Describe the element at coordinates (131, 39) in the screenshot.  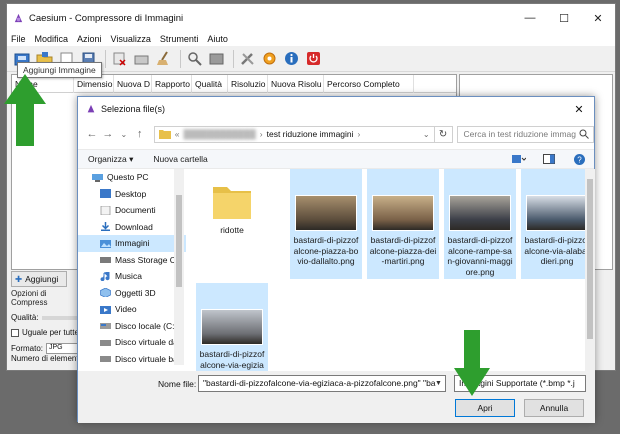
I see `menu-visualizza: Visualizza` at that location.